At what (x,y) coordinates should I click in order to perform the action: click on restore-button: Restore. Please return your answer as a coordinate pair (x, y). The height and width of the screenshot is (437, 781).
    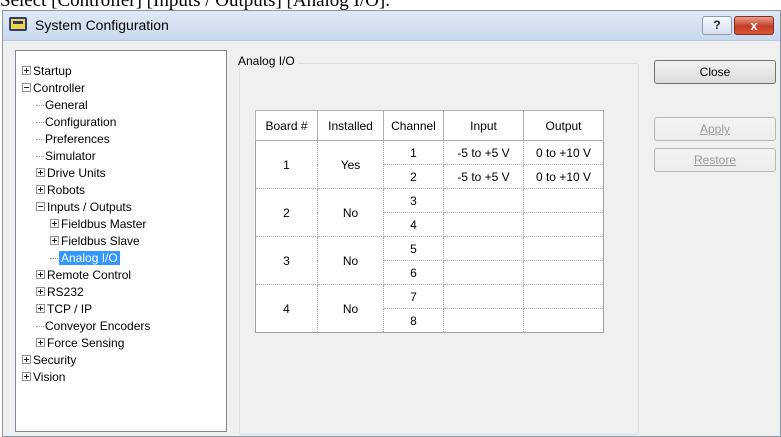
    Looking at the image, I should click on (715, 160).